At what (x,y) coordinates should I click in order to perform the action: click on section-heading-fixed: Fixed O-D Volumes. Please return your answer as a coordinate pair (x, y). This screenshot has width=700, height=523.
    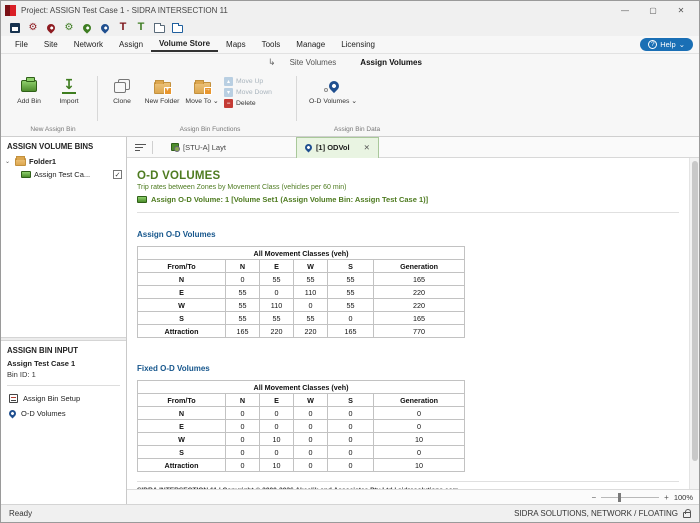
    Looking at the image, I should click on (173, 368).